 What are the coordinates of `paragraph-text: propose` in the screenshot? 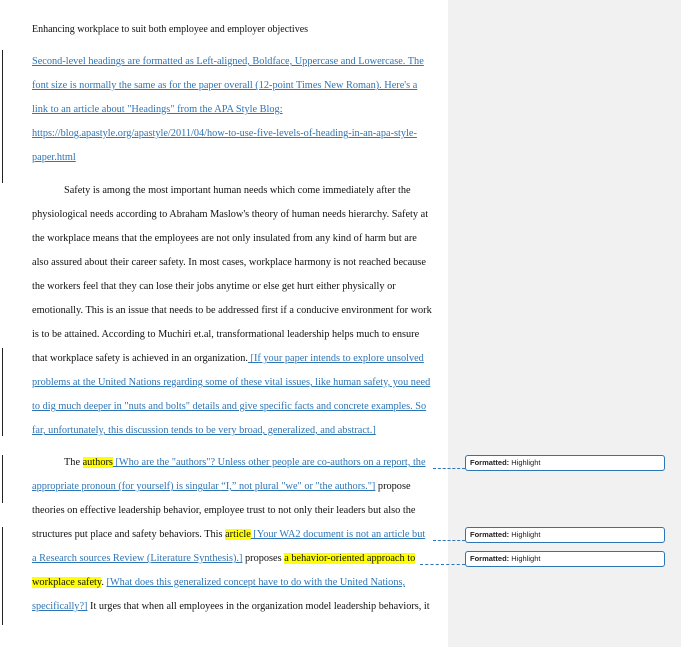 It's located at (393, 486).